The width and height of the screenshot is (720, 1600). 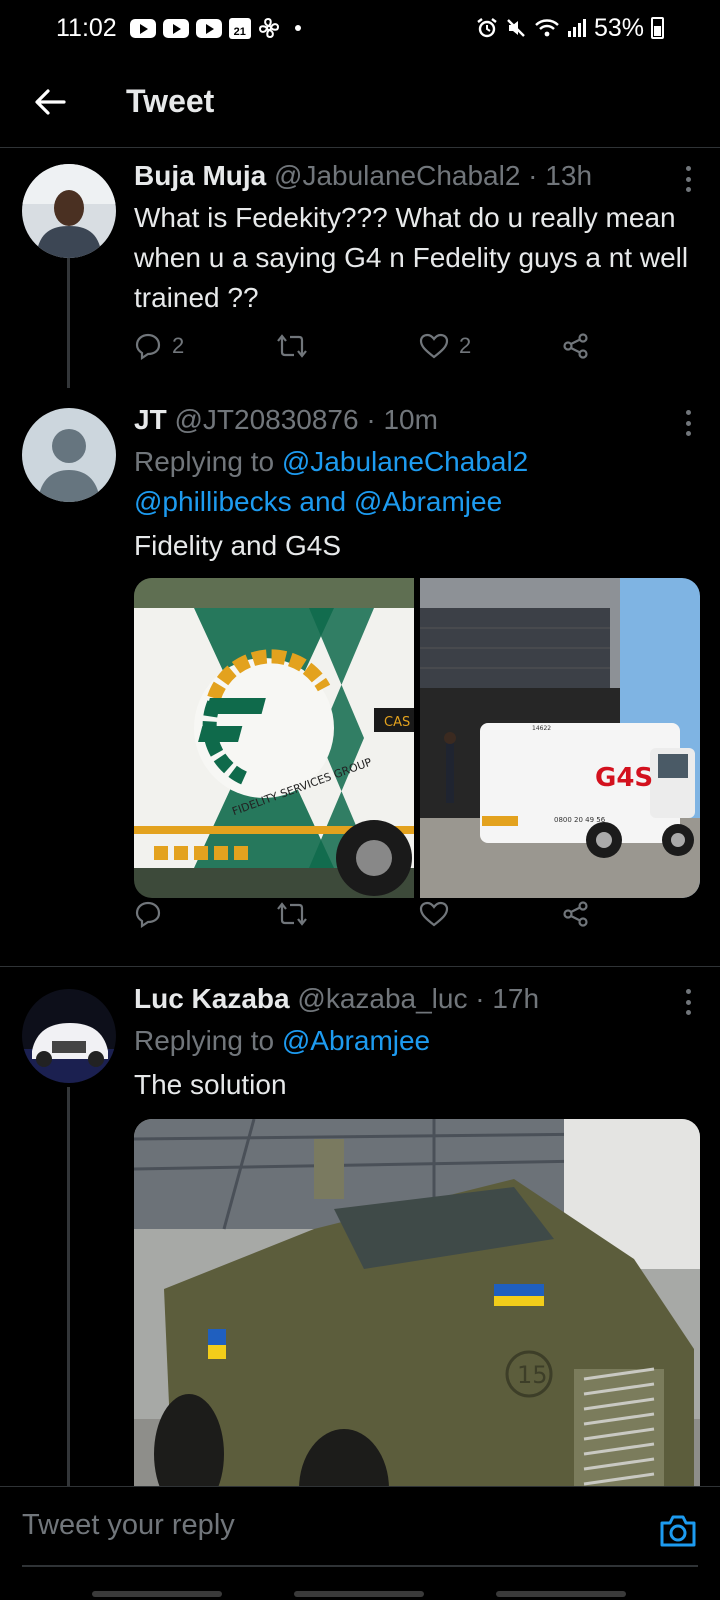 What do you see at coordinates (322, 501) in the screenshot?
I see `replying-and: and` at bounding box center [322, 501].